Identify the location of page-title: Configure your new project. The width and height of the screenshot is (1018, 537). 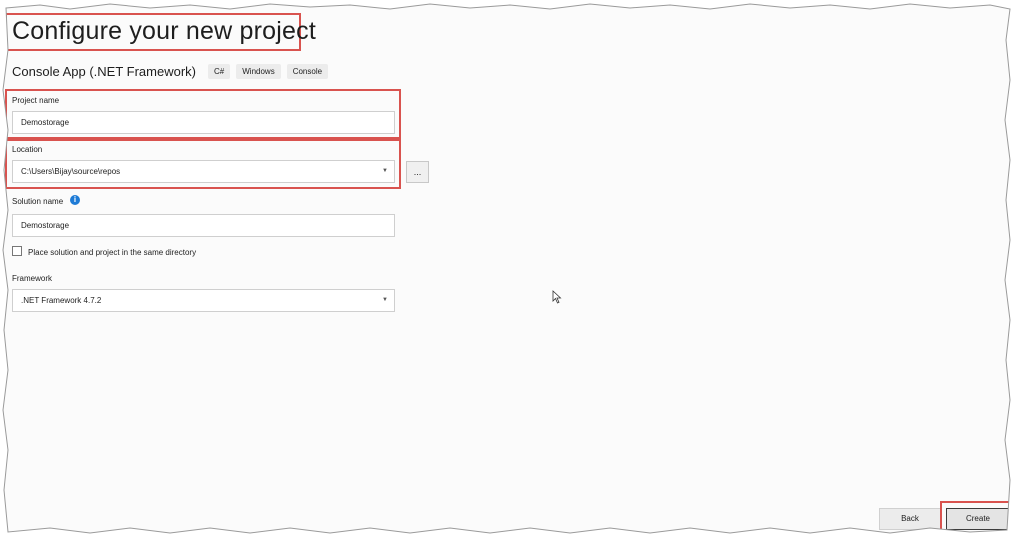
(164, 31).